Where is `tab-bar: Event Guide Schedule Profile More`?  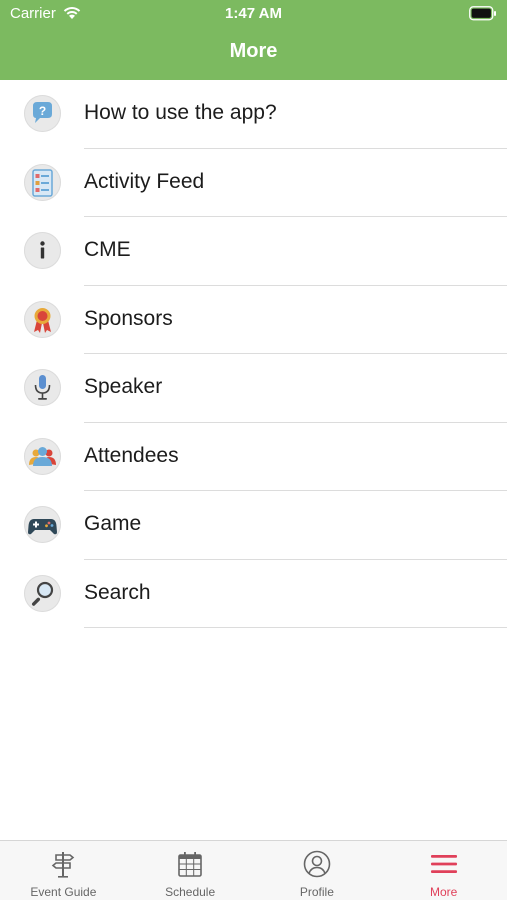 tab-bar: Event Guide Schedule Profile More is located at coordinates (253, 870).